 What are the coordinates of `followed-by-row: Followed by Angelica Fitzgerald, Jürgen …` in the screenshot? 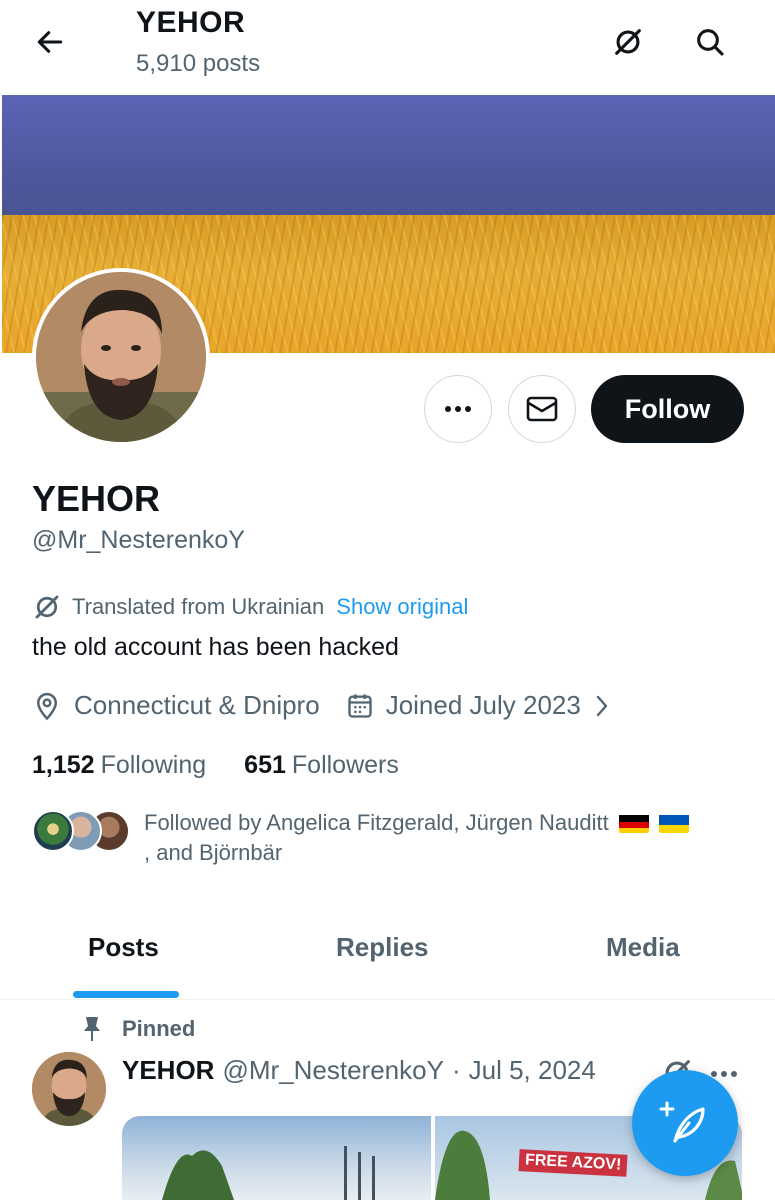 It's located at (388, 838).